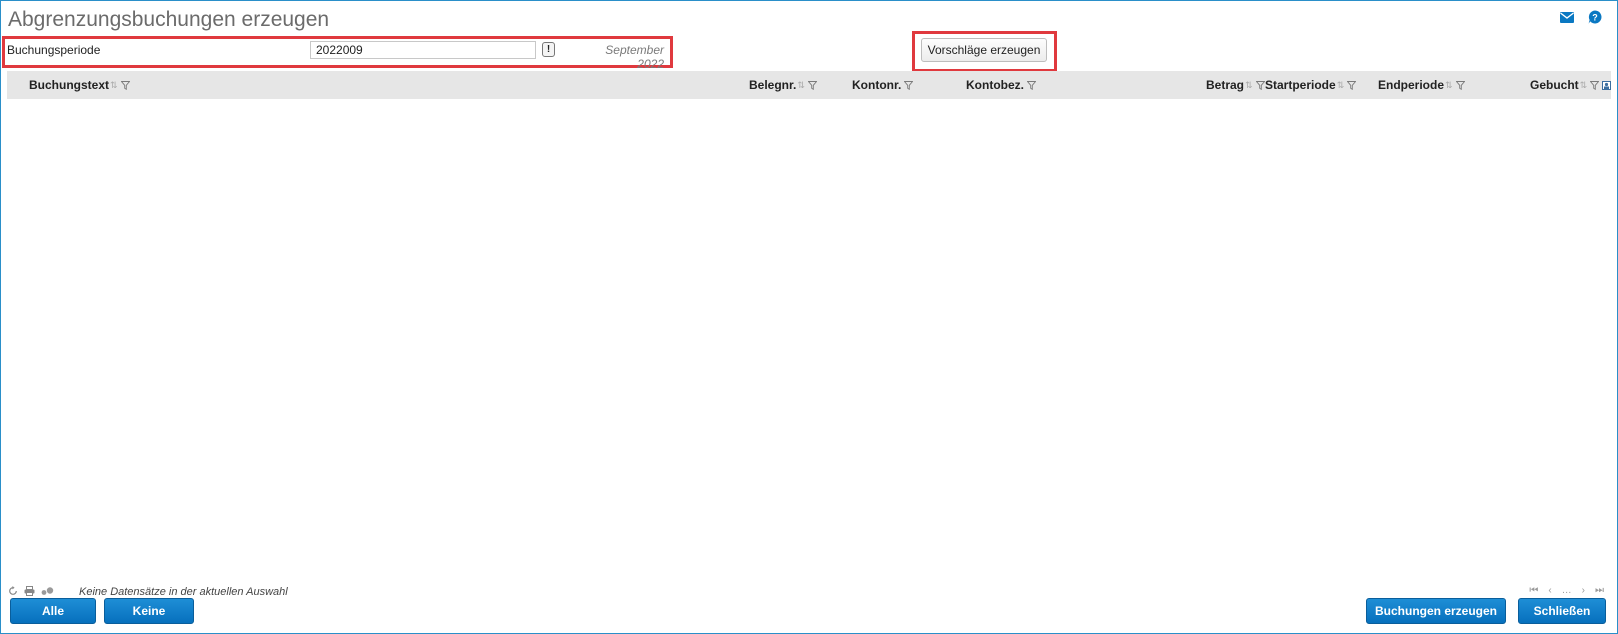 The height and width of the screenshot is (634, 1618). I want to click on period-action-button: !, so click(548, 49).